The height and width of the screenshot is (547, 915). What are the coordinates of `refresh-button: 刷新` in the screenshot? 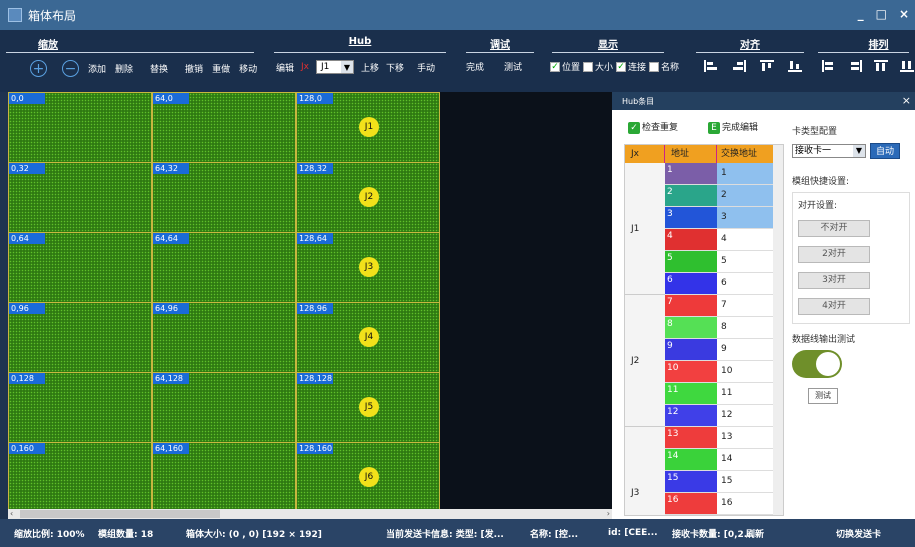 It's located at (755, 533).